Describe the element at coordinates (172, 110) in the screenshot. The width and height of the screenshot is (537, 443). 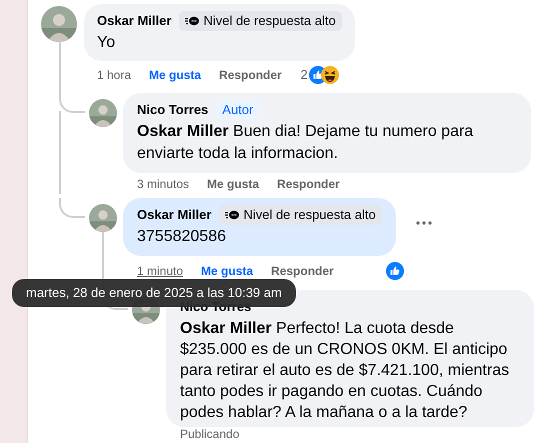
I see `author-name: Nico Torres` at that location.